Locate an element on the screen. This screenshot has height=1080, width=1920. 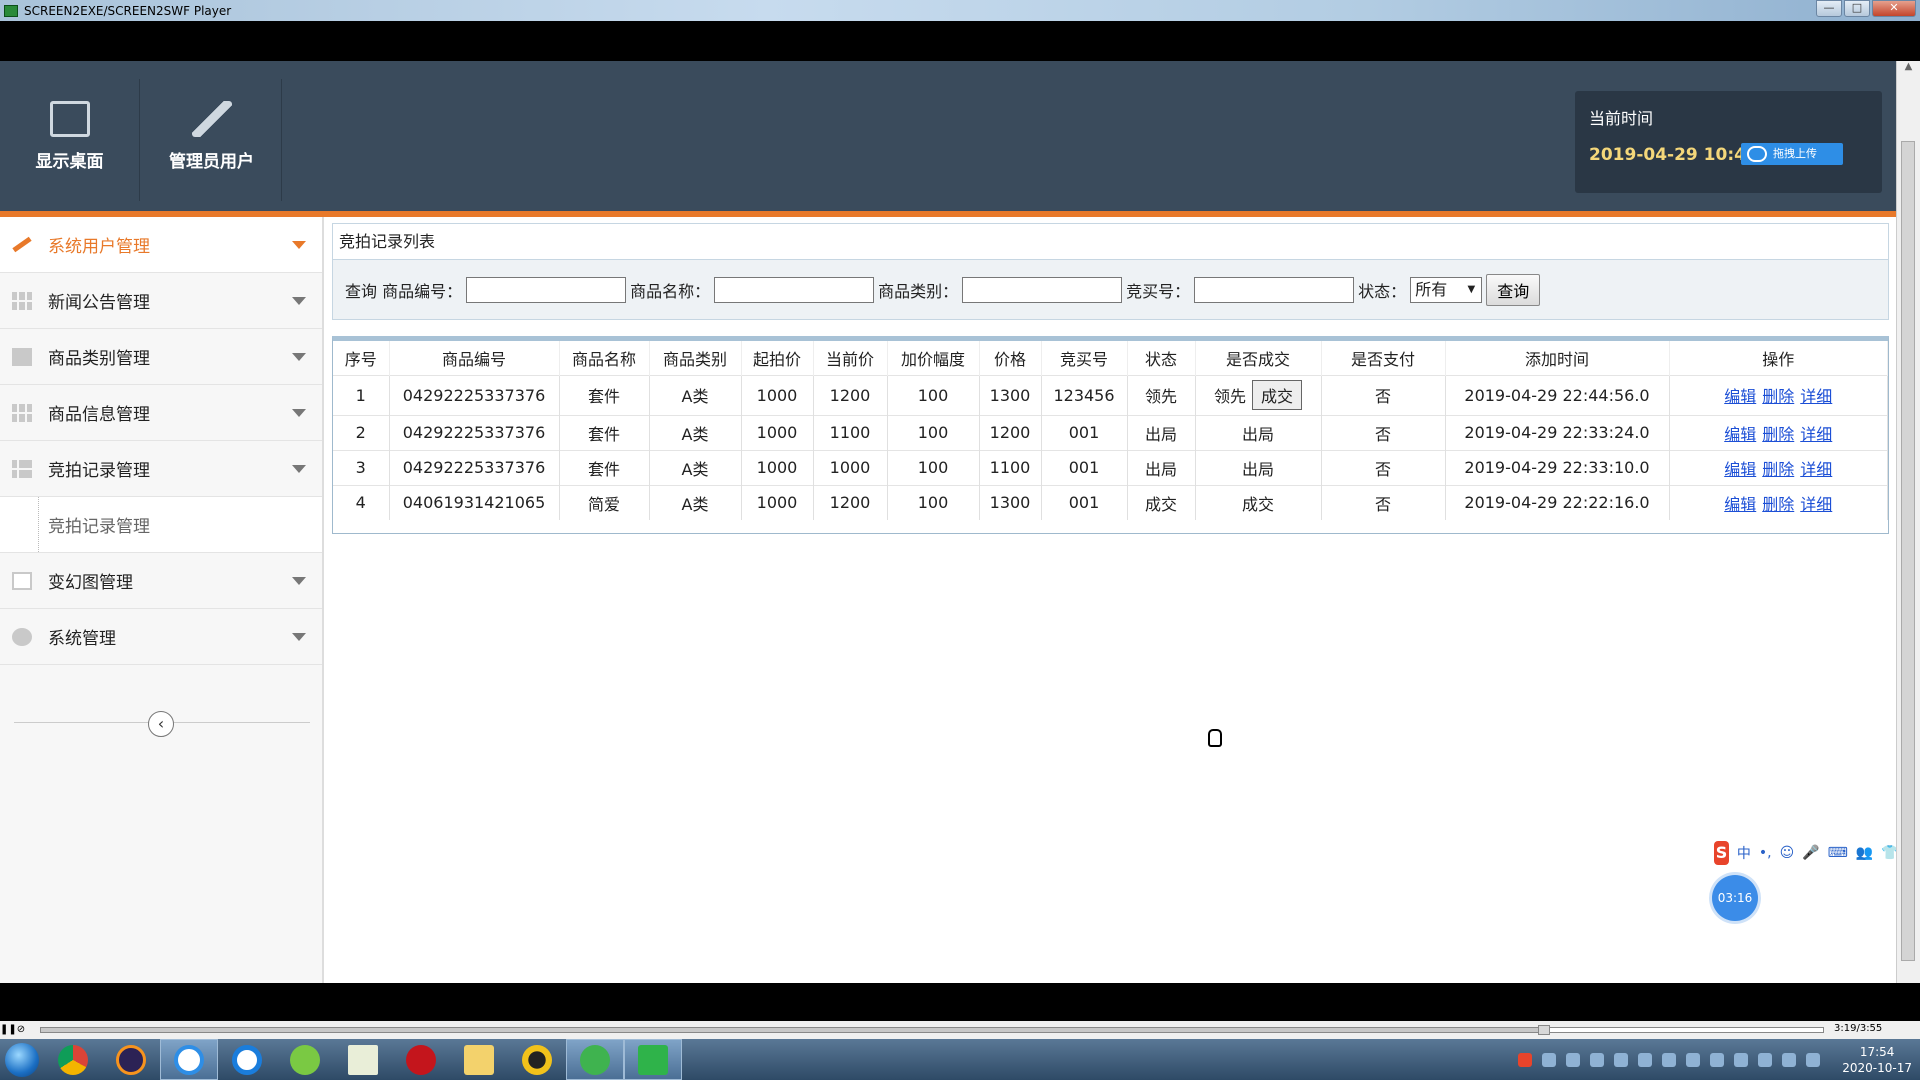
wechat-tray-icon is located at coordinates (1669, 1059).